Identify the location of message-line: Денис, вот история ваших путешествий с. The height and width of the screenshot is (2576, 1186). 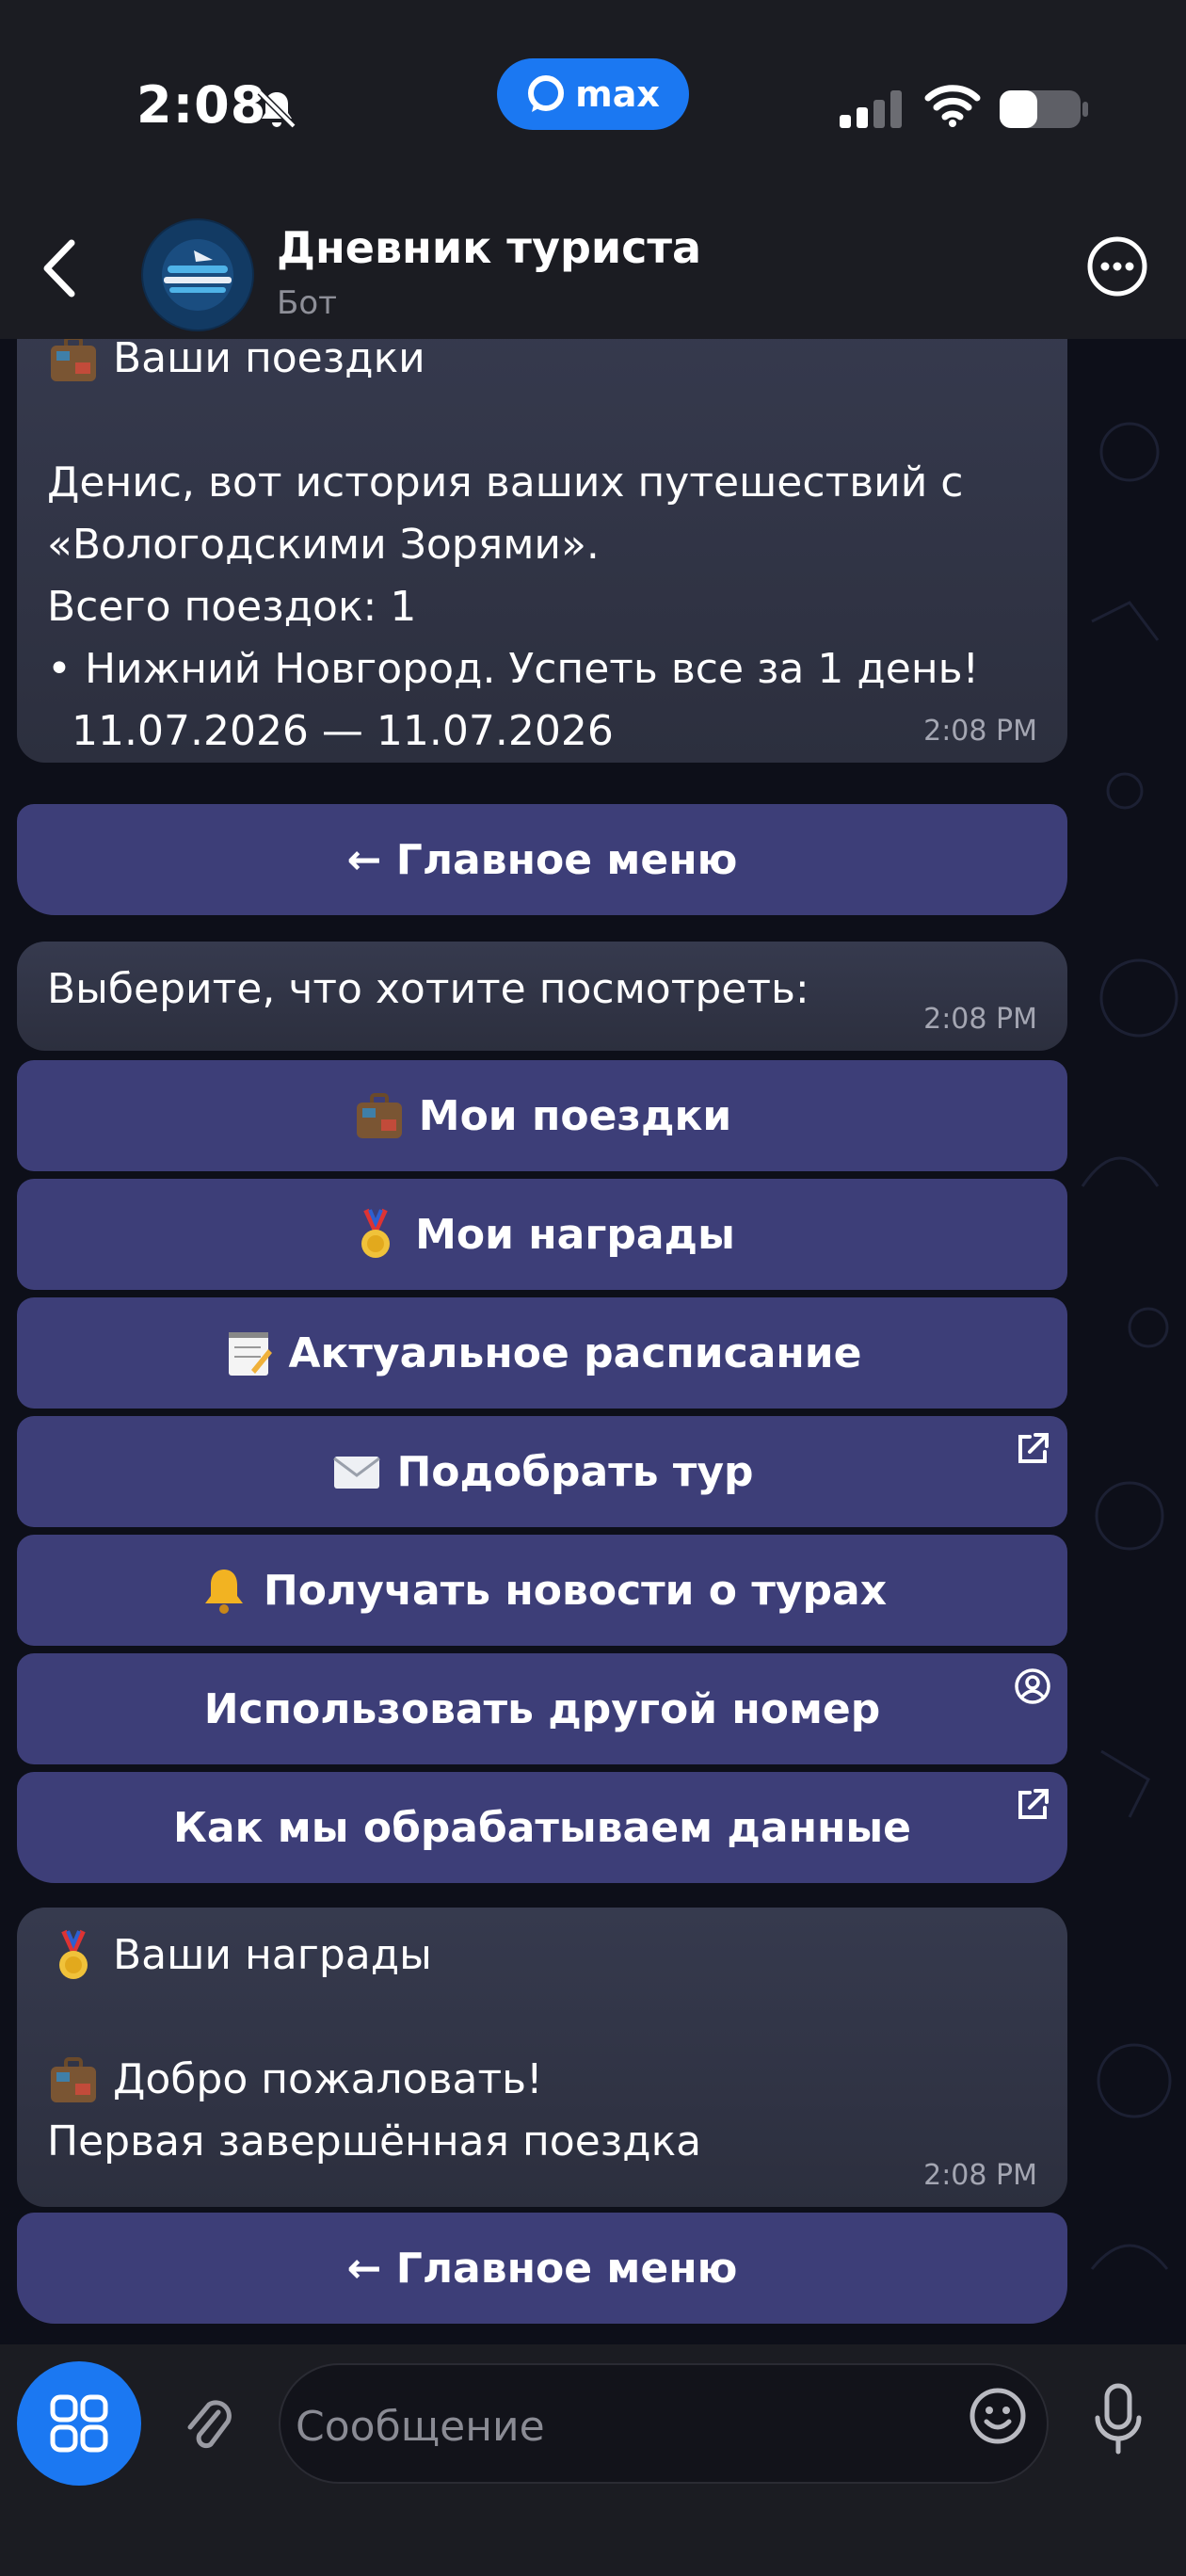
(506, 483).